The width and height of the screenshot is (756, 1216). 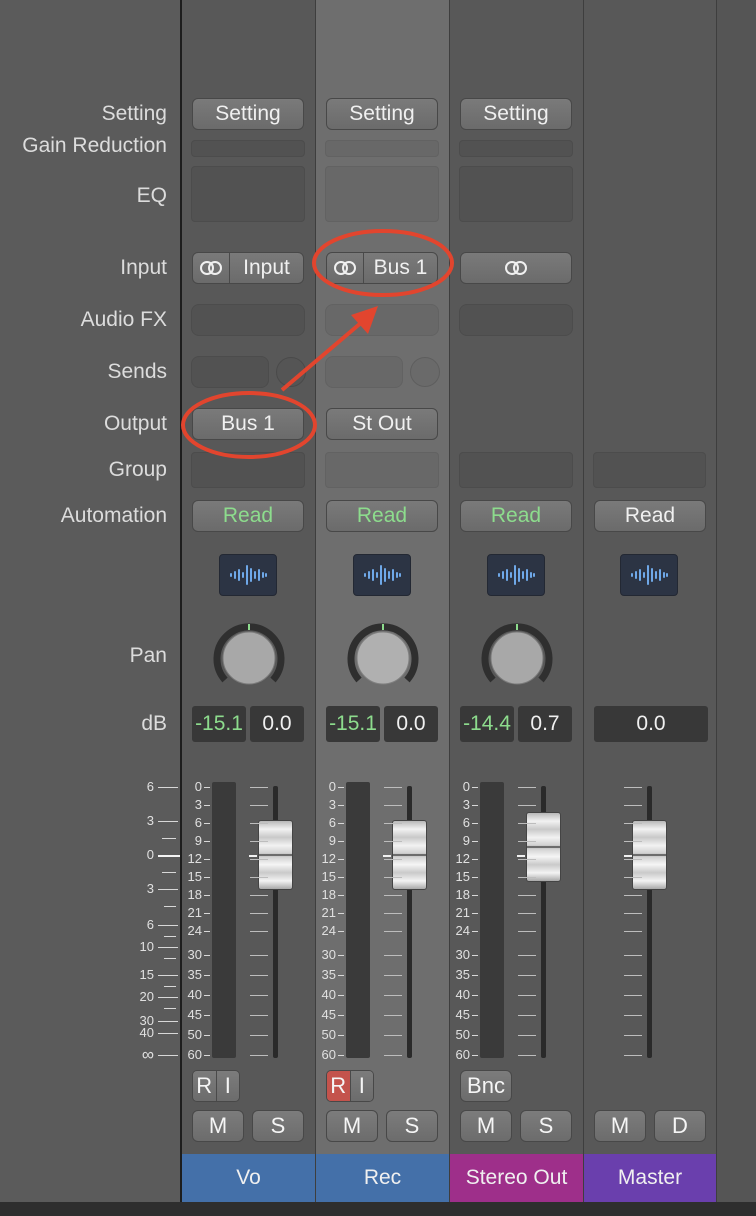 What do you see at coordinates (332, 804) in the screenshot?
I see `meter-scale-label: 3` at bounding box center [332, 804].